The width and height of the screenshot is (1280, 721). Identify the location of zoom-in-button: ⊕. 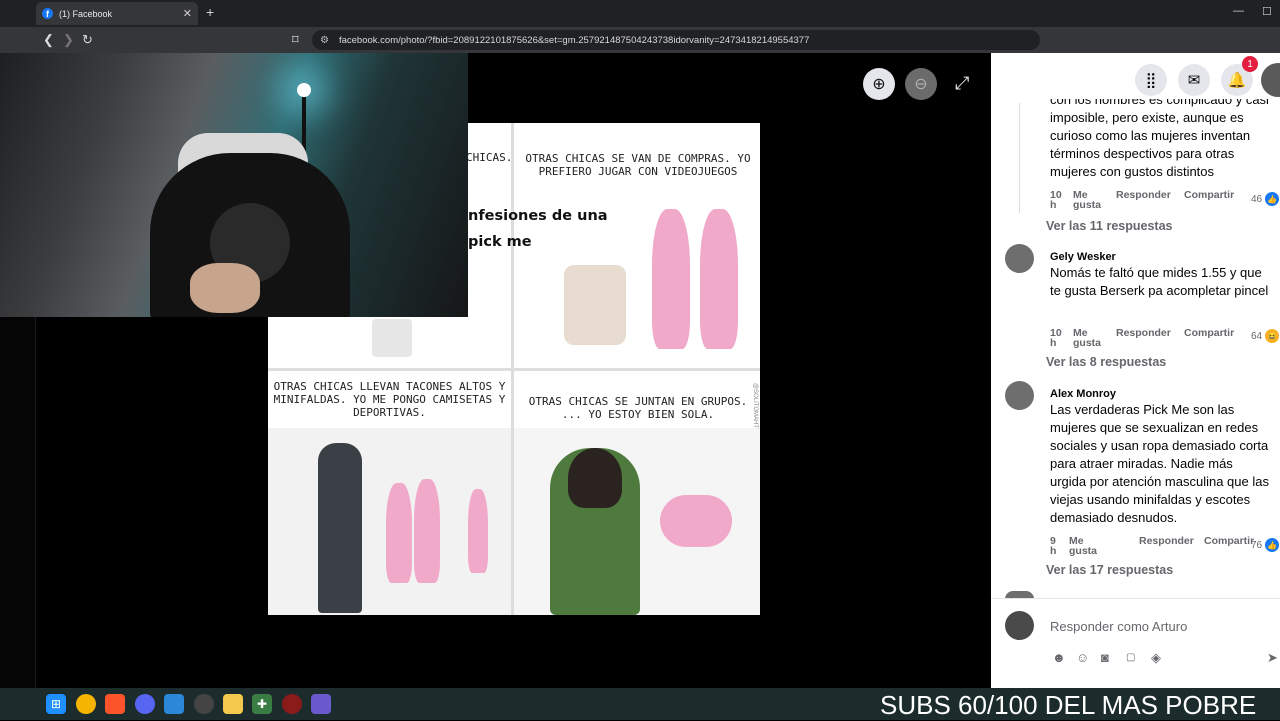
(879, 84).